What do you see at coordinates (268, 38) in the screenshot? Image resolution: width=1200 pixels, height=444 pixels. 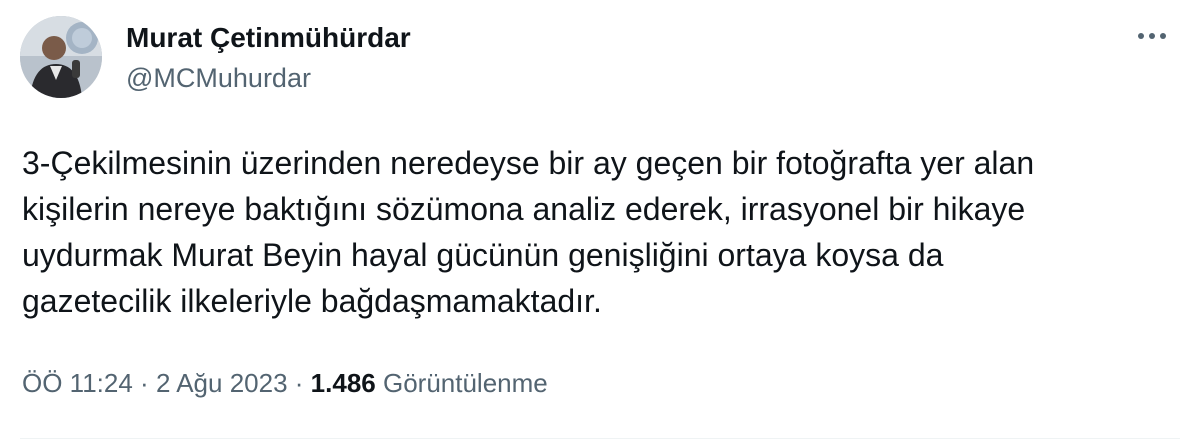 I see `author-name: Murat Çetinmühürdar` at bounding box center [268, 38].